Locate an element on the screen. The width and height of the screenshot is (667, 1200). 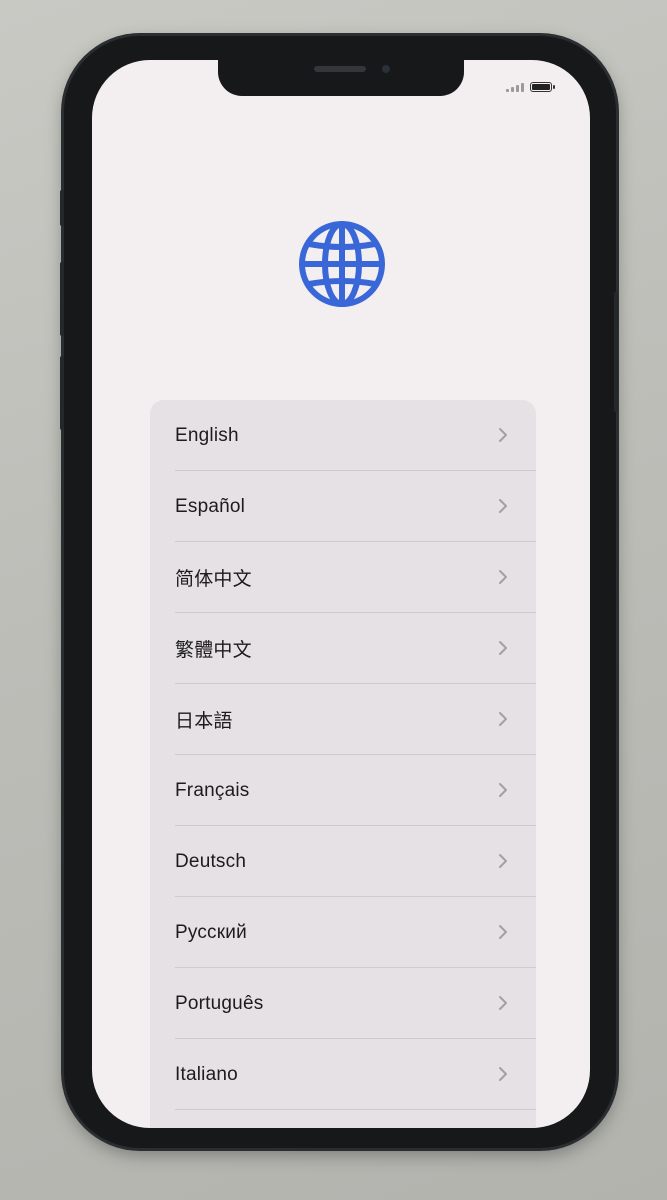
language-label: Italiano is located at coordinates (206, 1074).